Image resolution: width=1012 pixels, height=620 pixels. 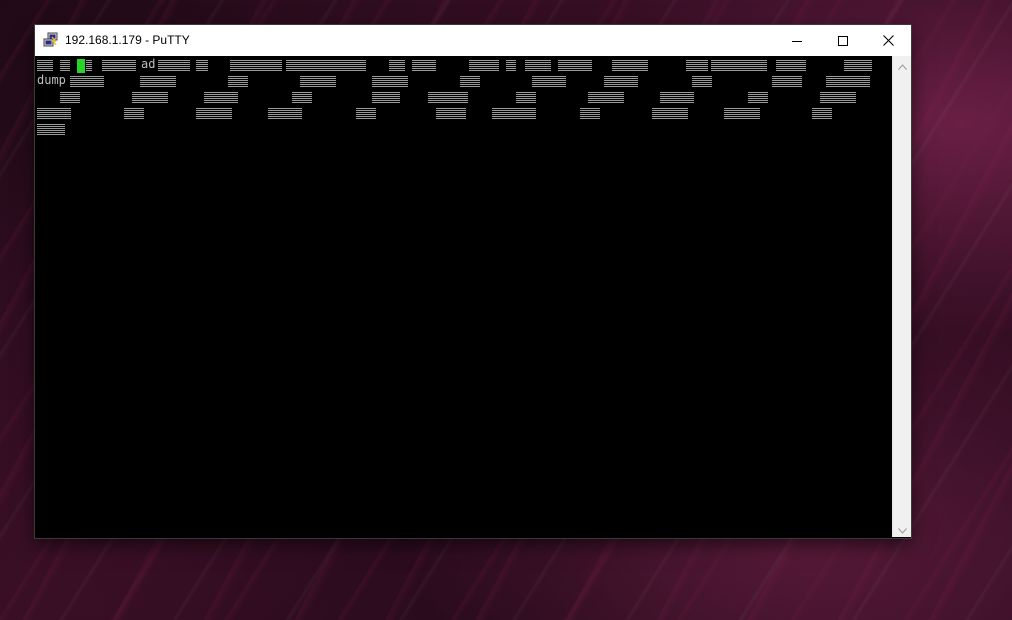 I want to click on minimize-button, so click(x=797, y=40).